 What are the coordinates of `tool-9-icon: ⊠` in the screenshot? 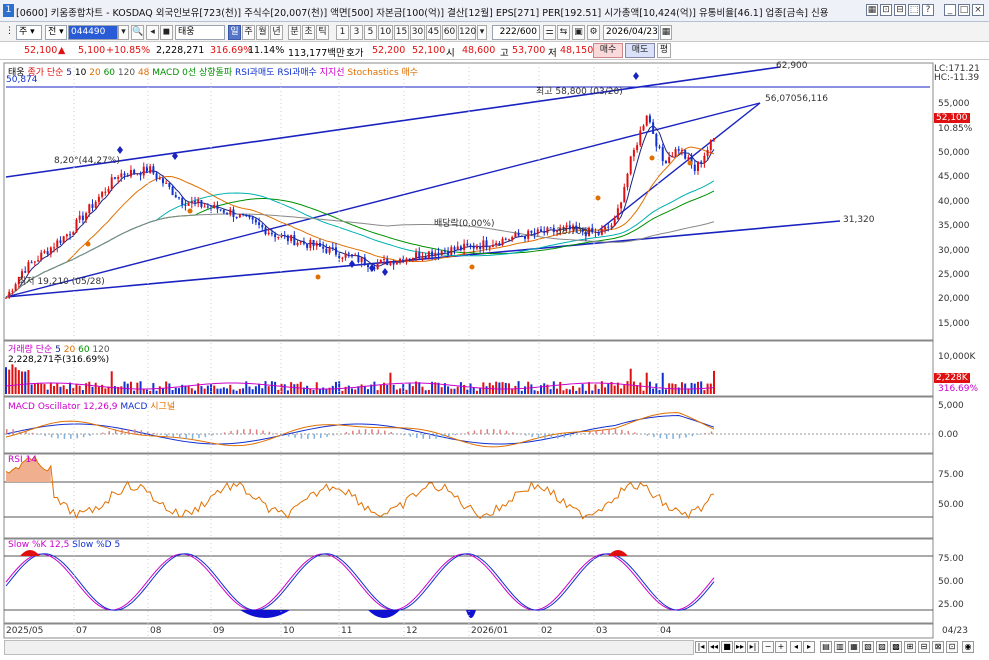 It's located at (938, 647).